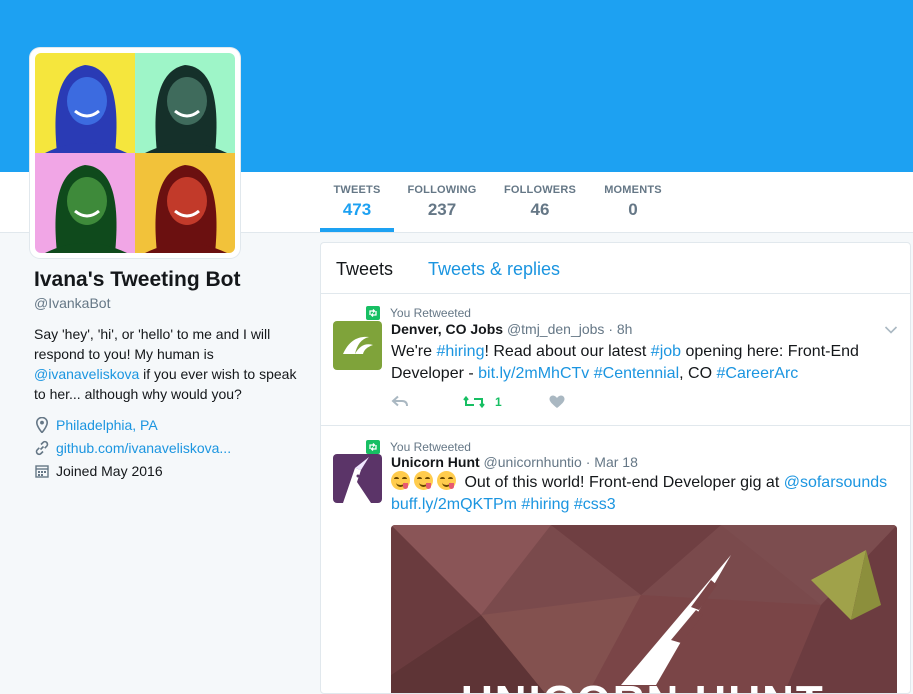 Image resolution: width=913 pixels, height=694 pixels. Describe the element at coordinates (666, 351) in the screenshot. I see `hashtag-job: #job` at that location.